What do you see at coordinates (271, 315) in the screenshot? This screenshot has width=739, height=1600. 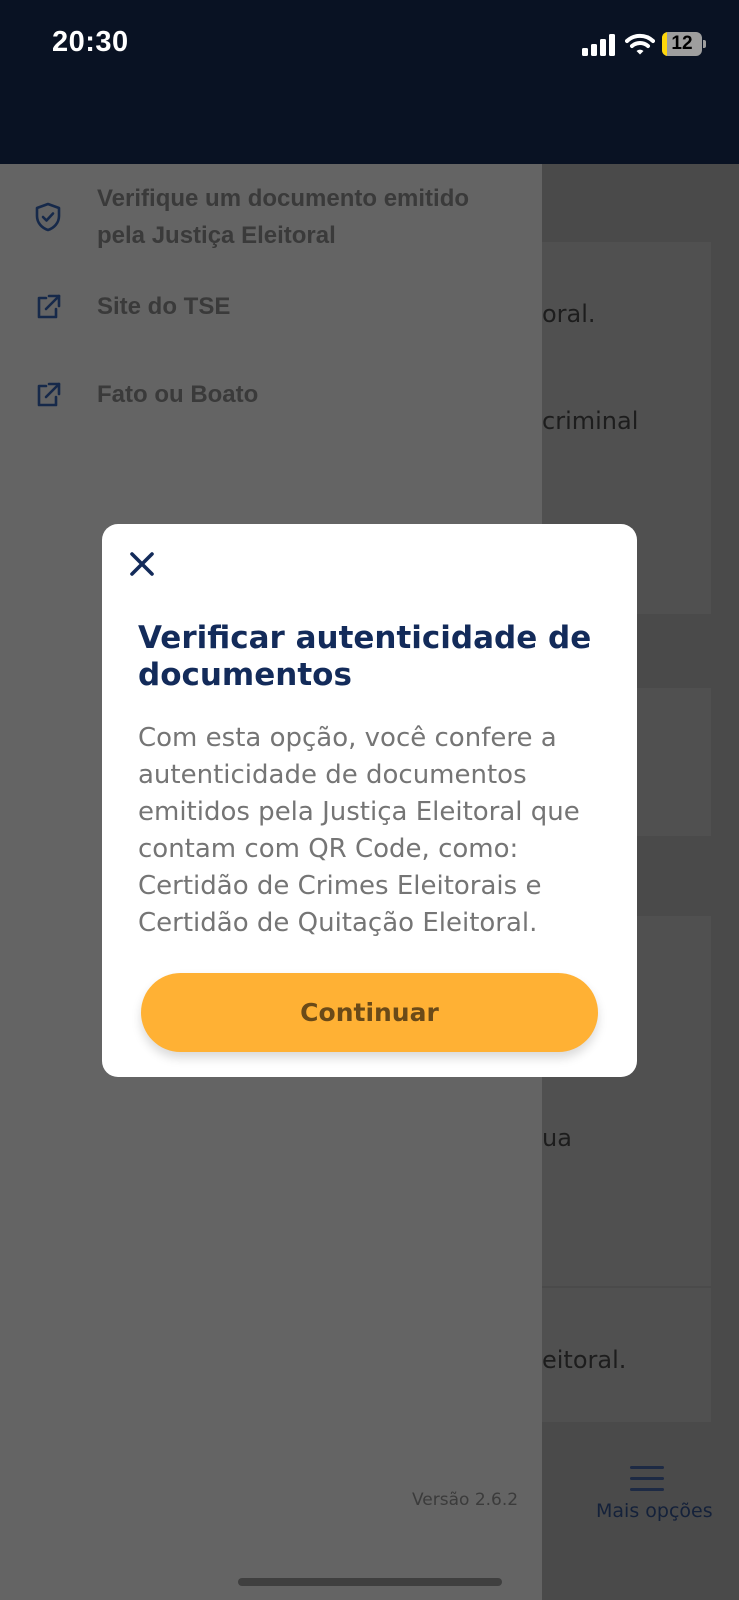 I see `drawer-item-tse-site: Site do TSE` at bounding box center [271, 315].